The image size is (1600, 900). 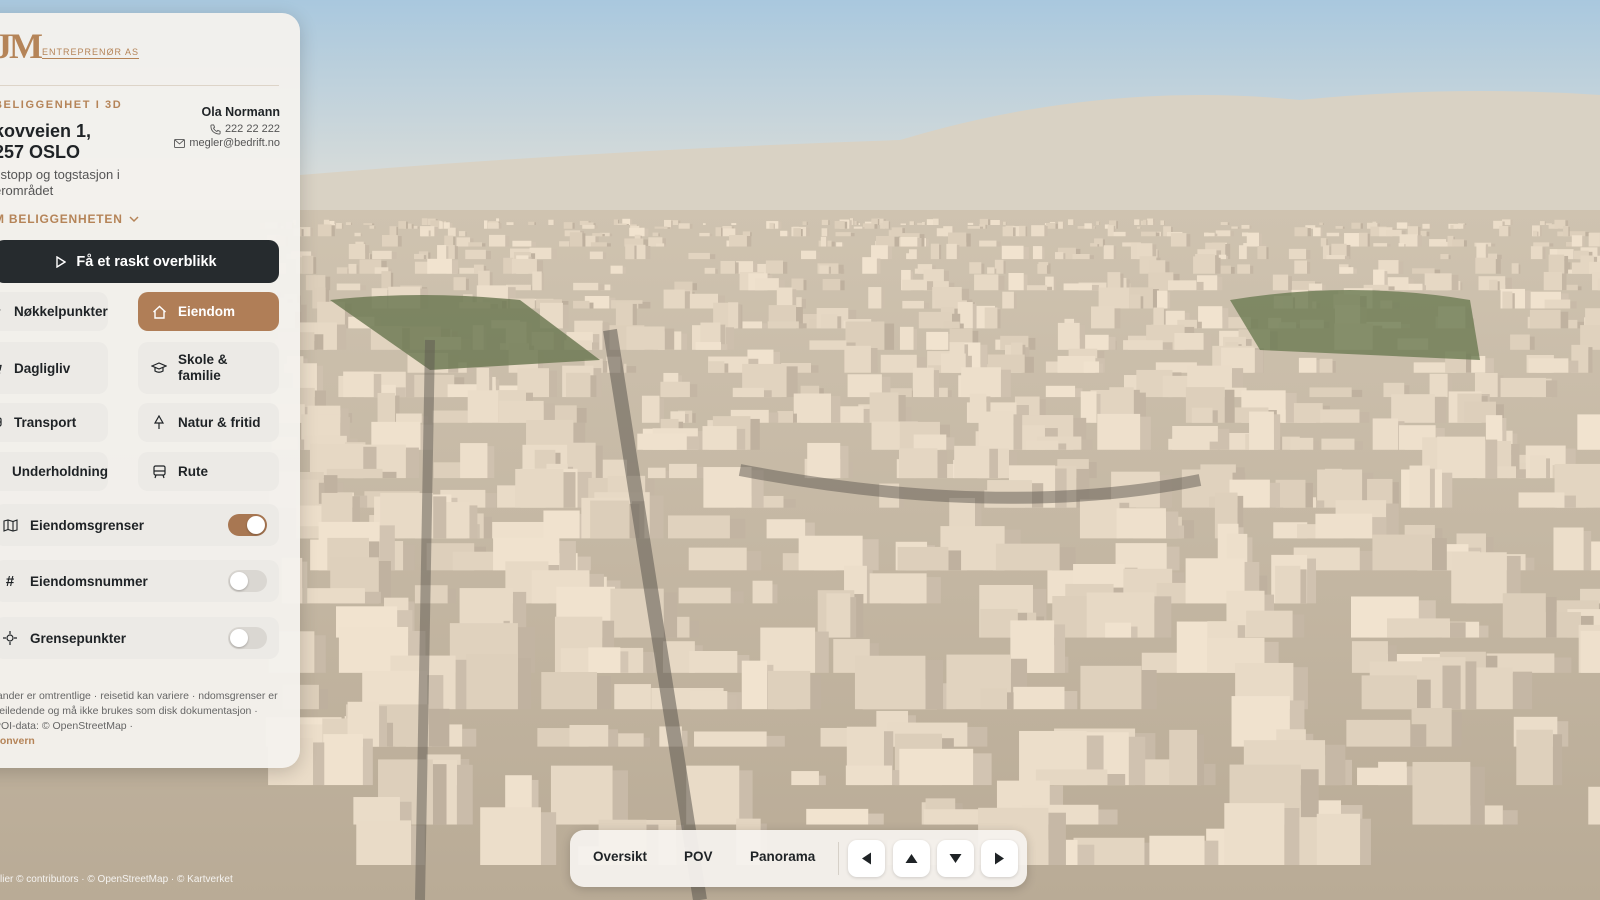 I want to click on chevron-down-icon, so click(x=134, y=218).